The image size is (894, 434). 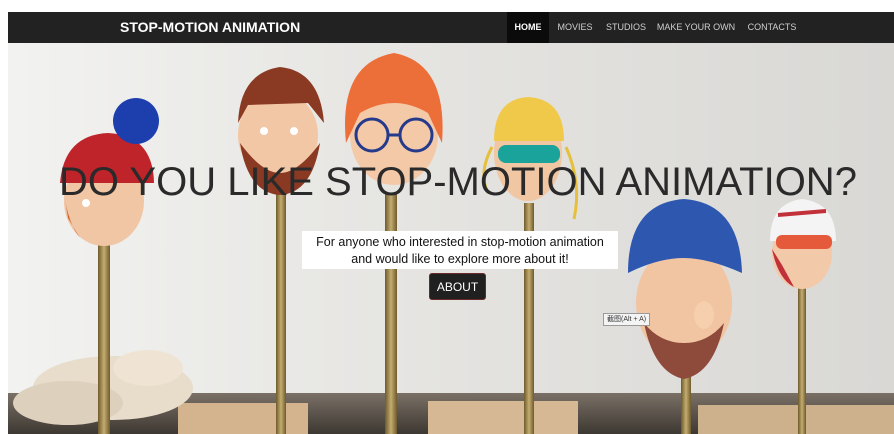 What do you see at coordinates (696, 27) in the screenshot?
I see `nav-make-your-own: MAKE YOUR OWN` at bounding box center [696, 27].